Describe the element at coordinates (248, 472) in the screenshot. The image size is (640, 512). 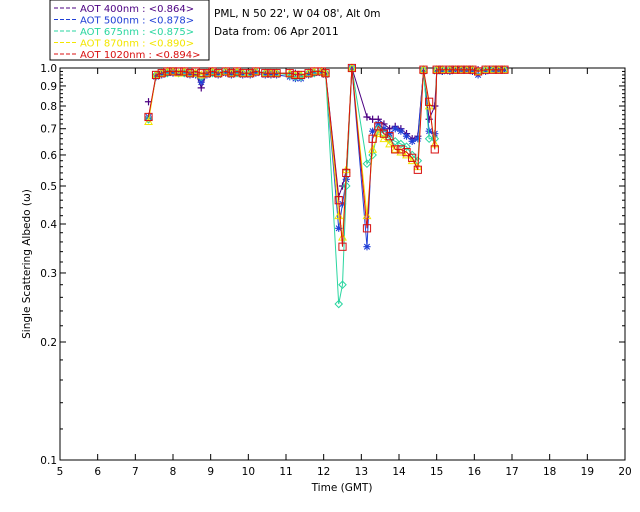
I see `x-tick-label: 10` at that location.